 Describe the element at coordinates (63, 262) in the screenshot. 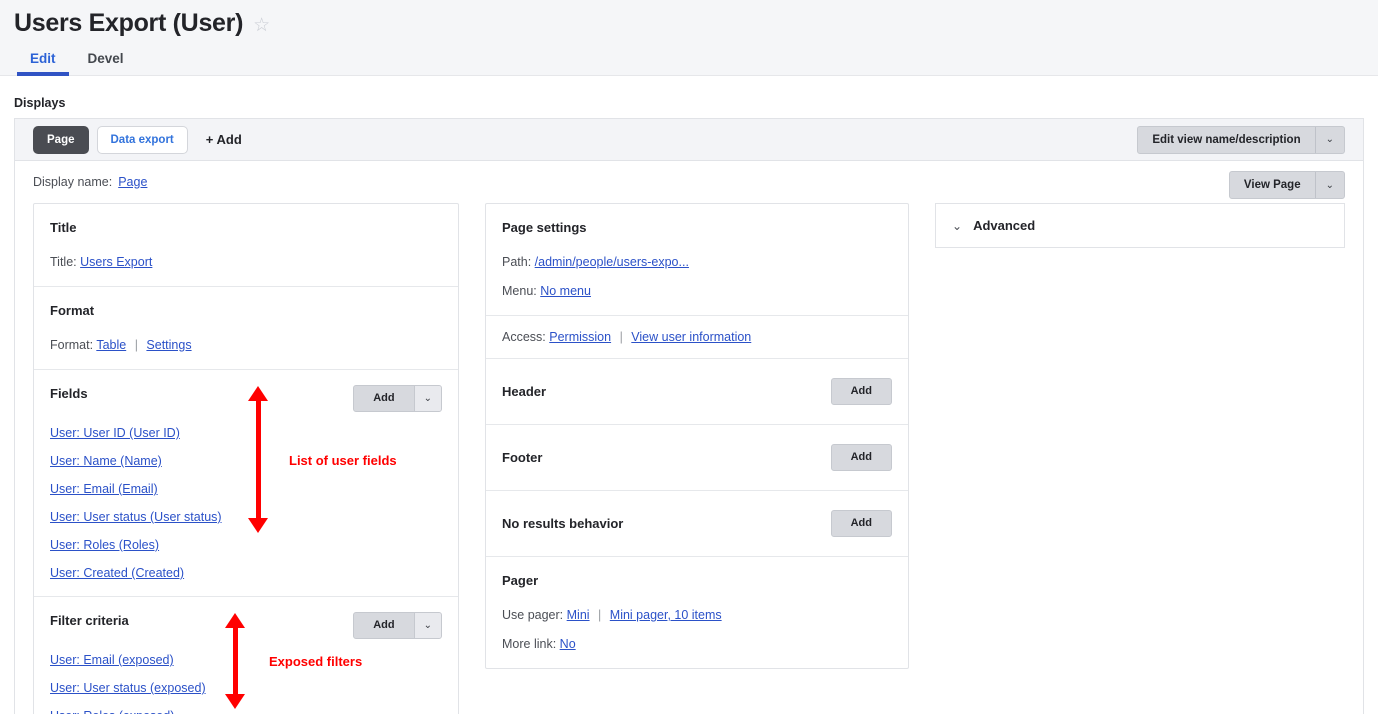

I see `title-label: Title:` at that location.